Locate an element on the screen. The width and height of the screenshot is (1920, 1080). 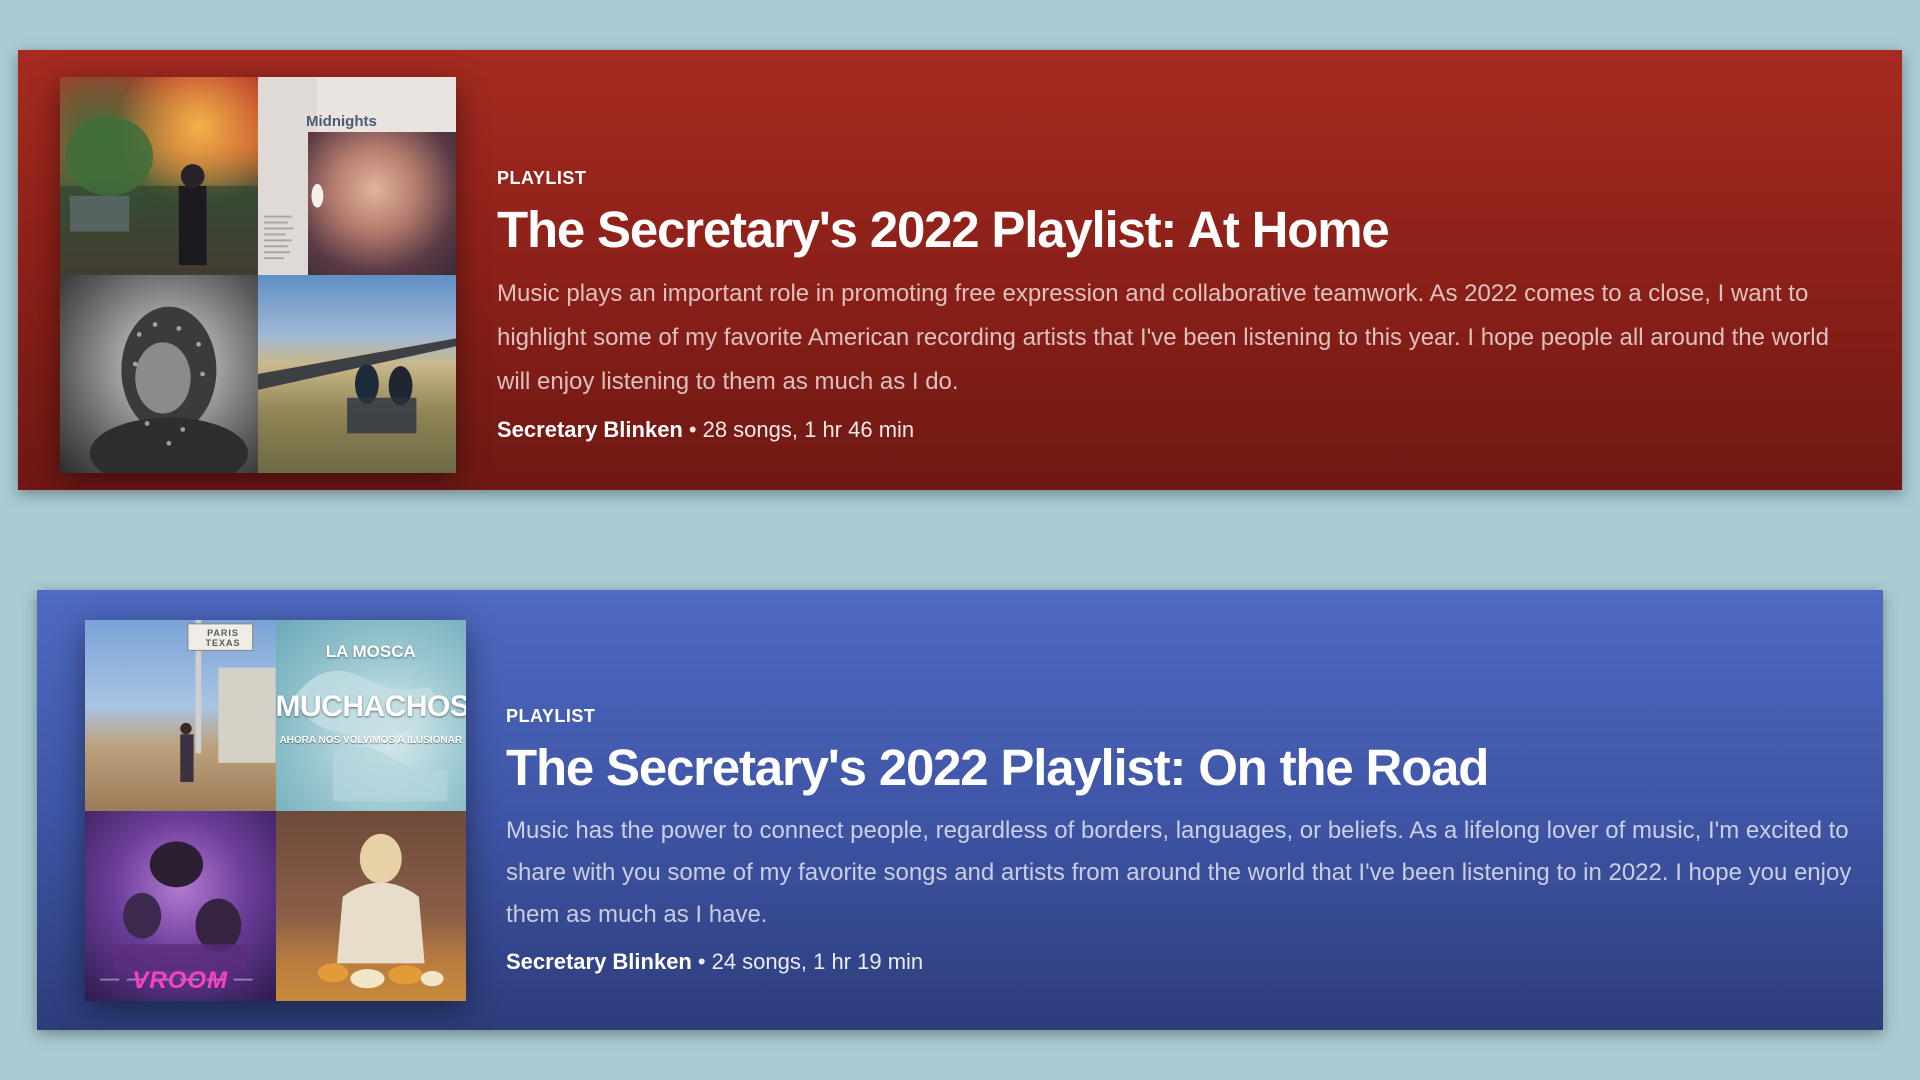
album-cover-title: LA MOSCA is located at coordinates (370, 651).